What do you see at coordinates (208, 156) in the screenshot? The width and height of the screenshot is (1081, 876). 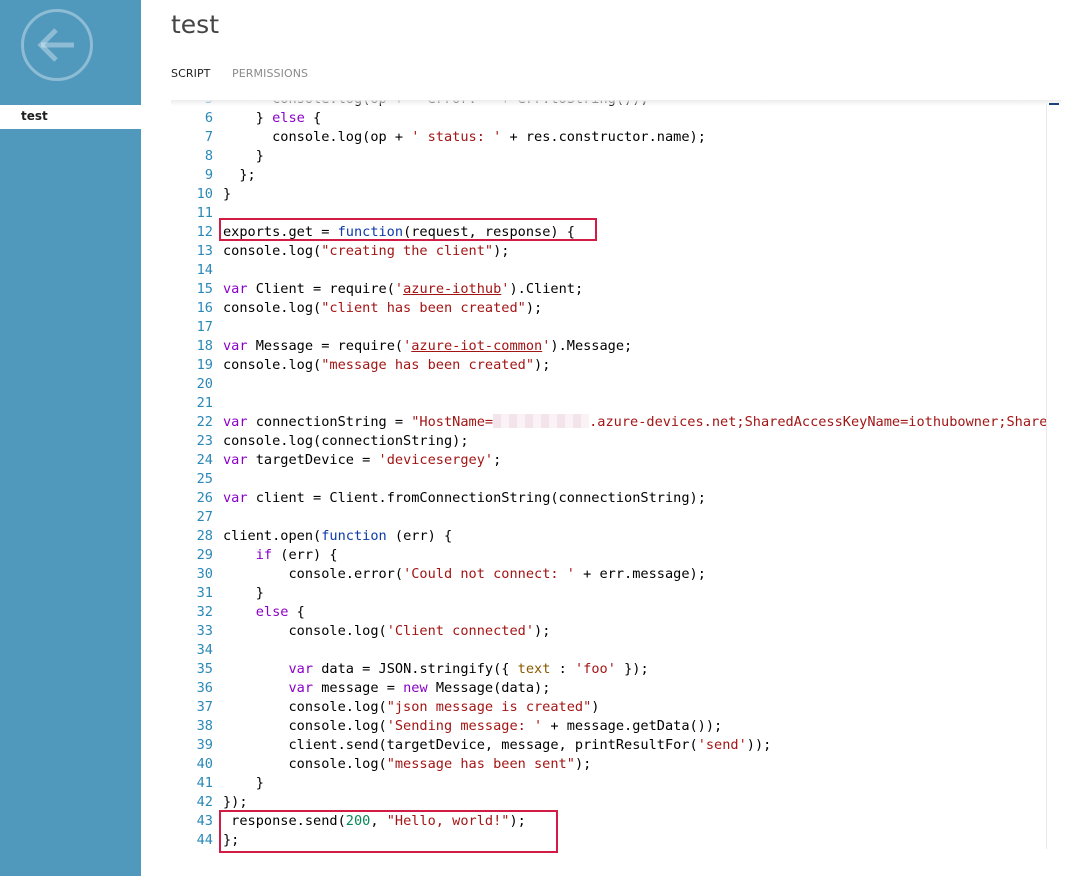 I see `line-number: 8` at bounding box center [208, 156].